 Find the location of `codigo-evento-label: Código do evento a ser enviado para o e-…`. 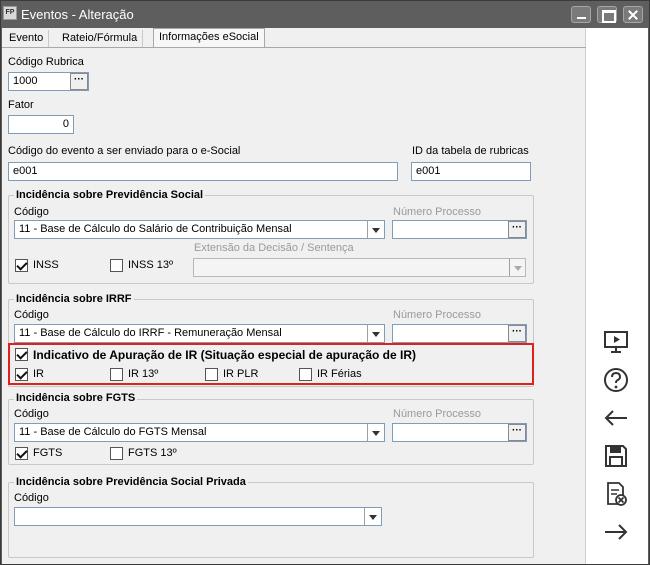

codigo-evento-label: Código do evento a ser enviado para o e-… is located at coordinates (124, 151).